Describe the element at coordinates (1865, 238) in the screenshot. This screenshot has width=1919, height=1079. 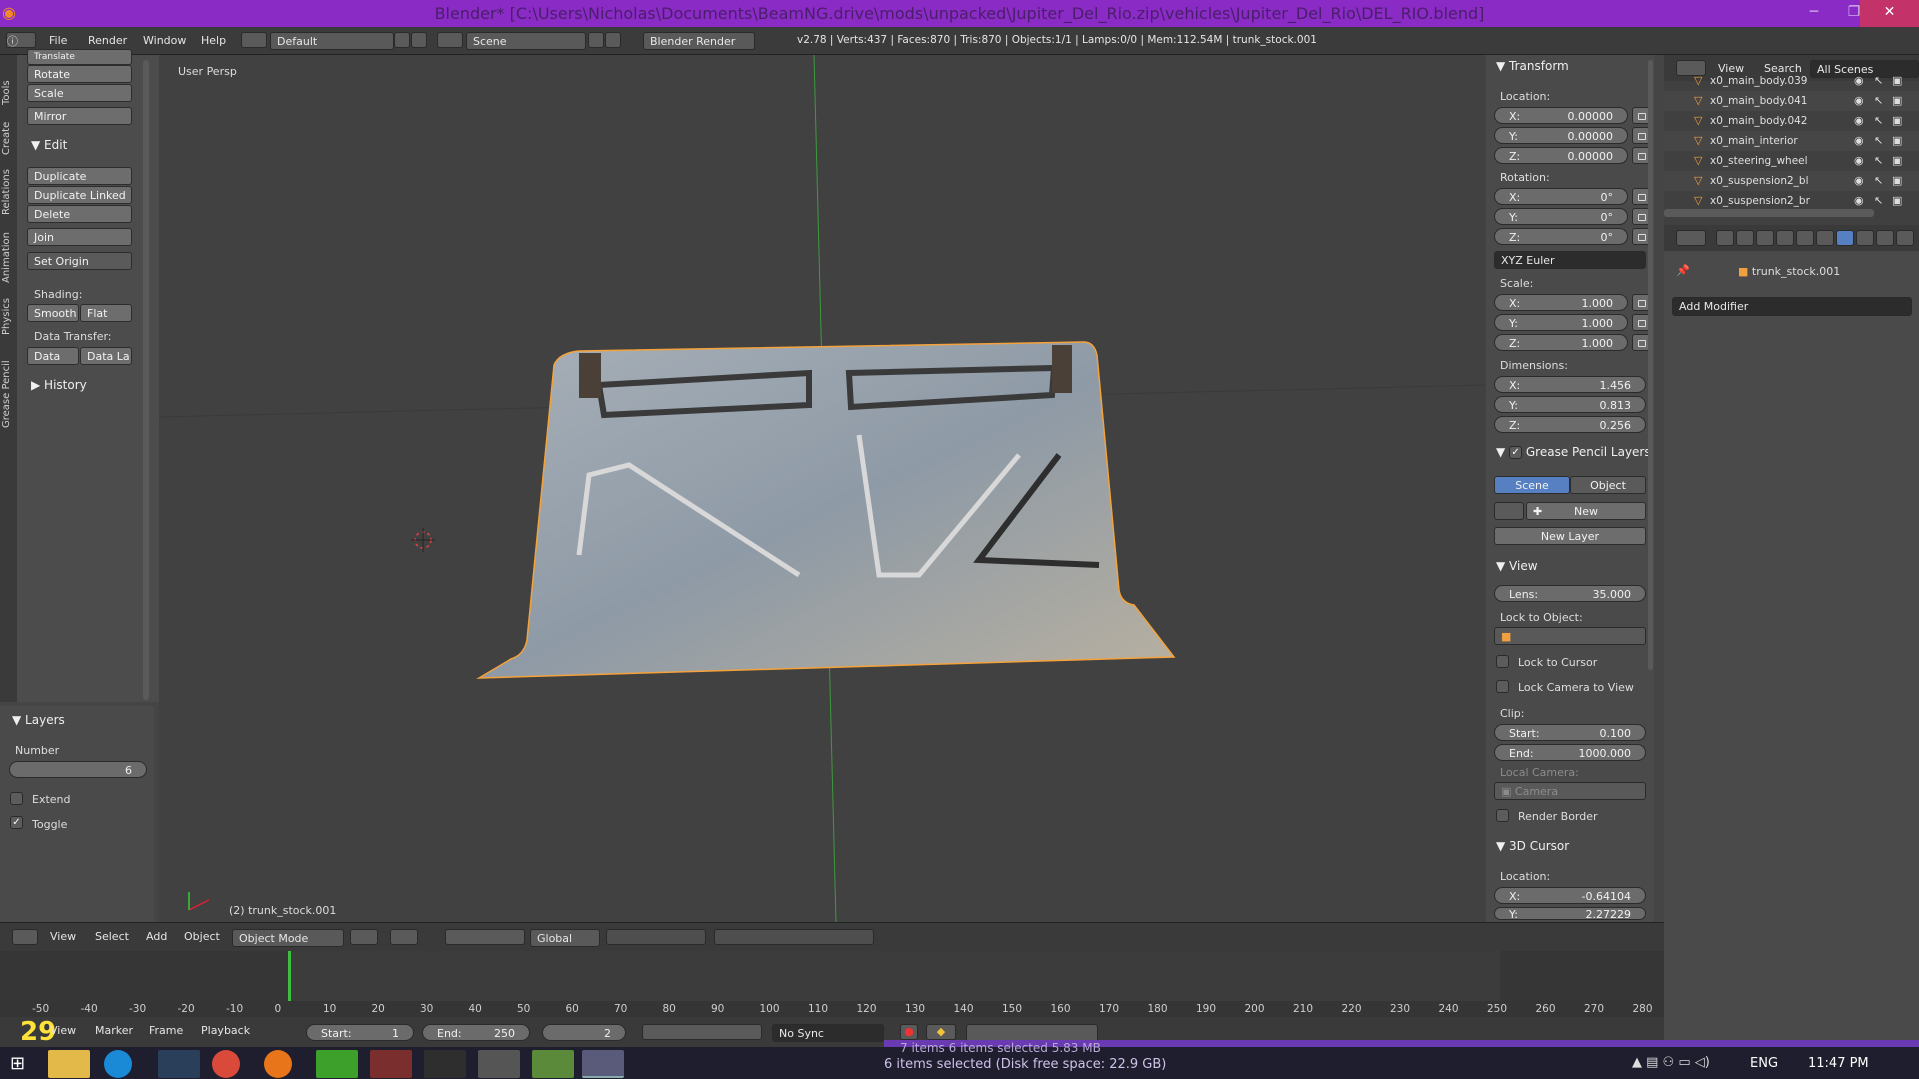
I see `data-tab-icon` at that location.